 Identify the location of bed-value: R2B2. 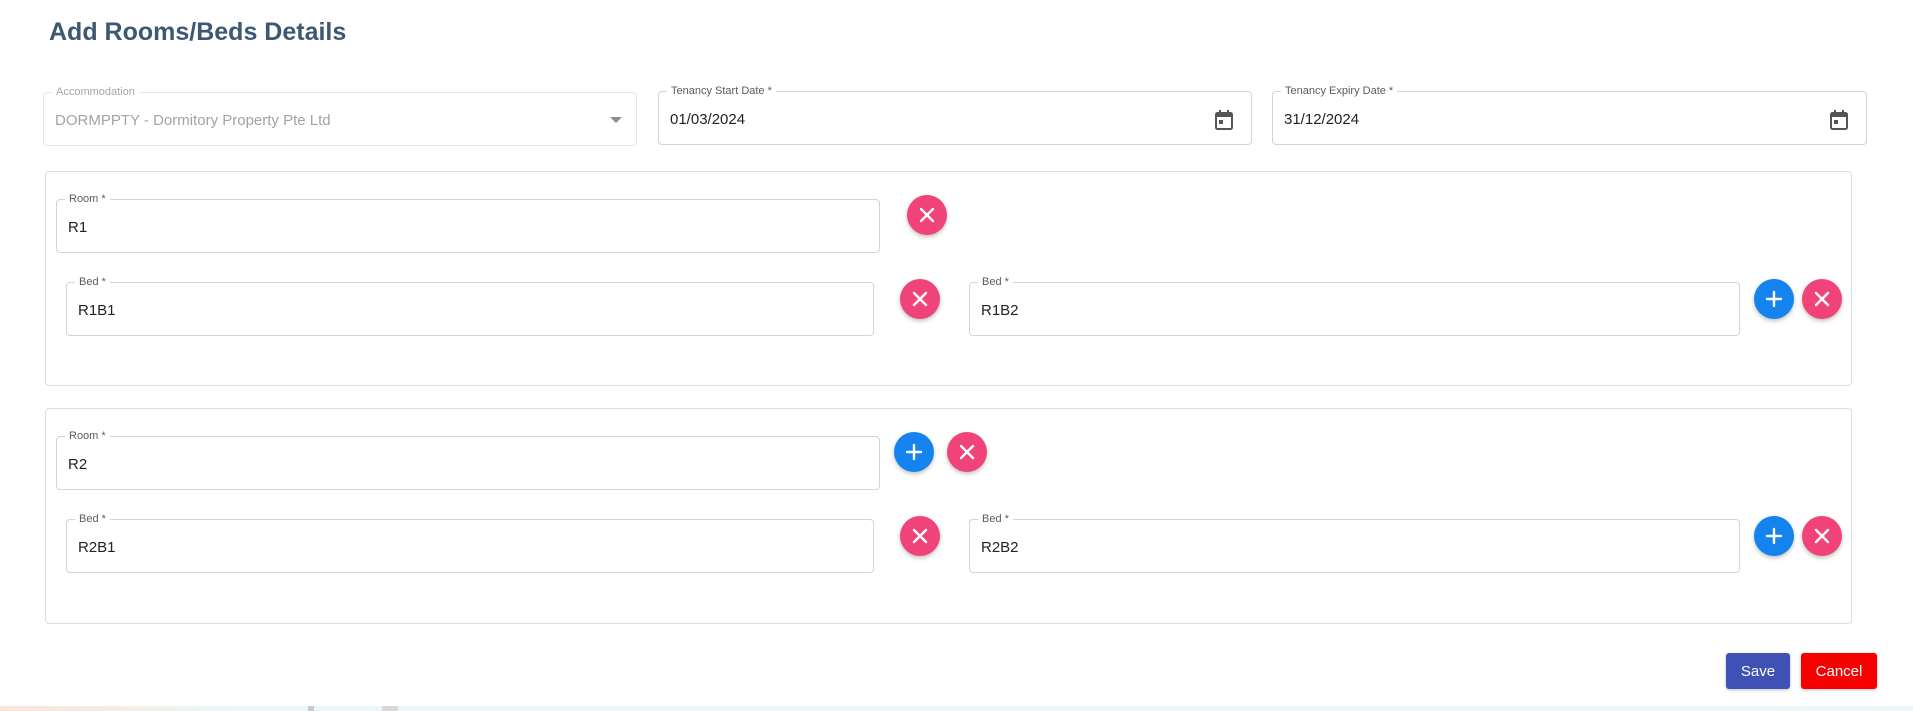
(1000, 547).